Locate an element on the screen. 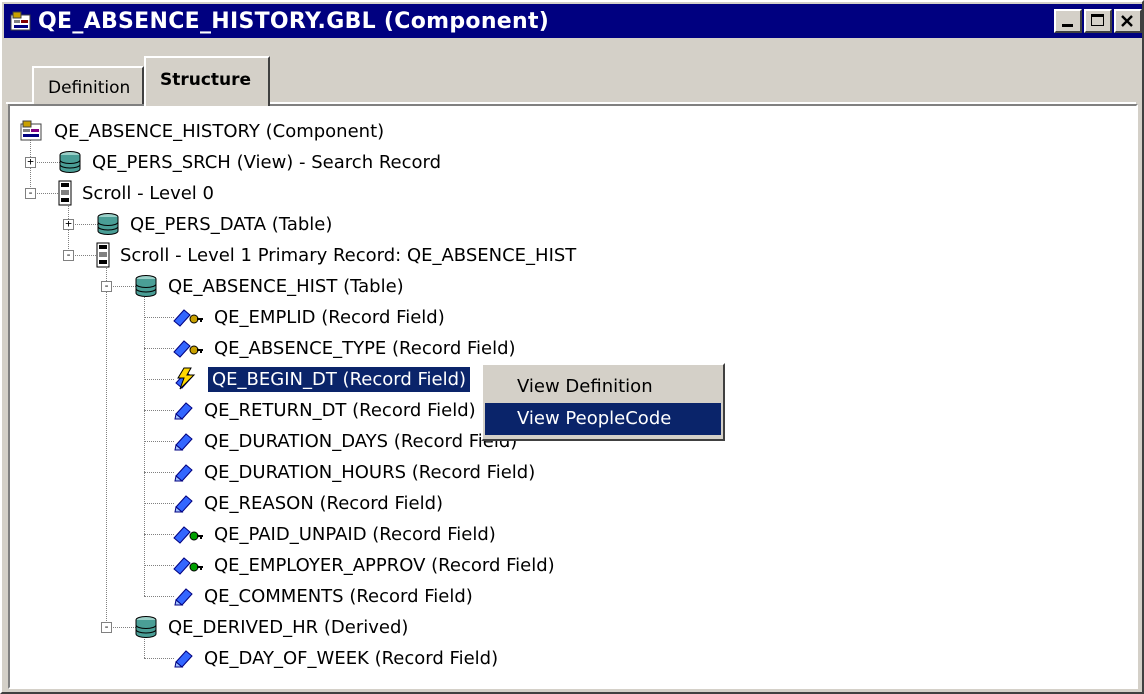 The height and width of the screenshot is (694, 1144). component-icon is located at coordinates (32, 131).